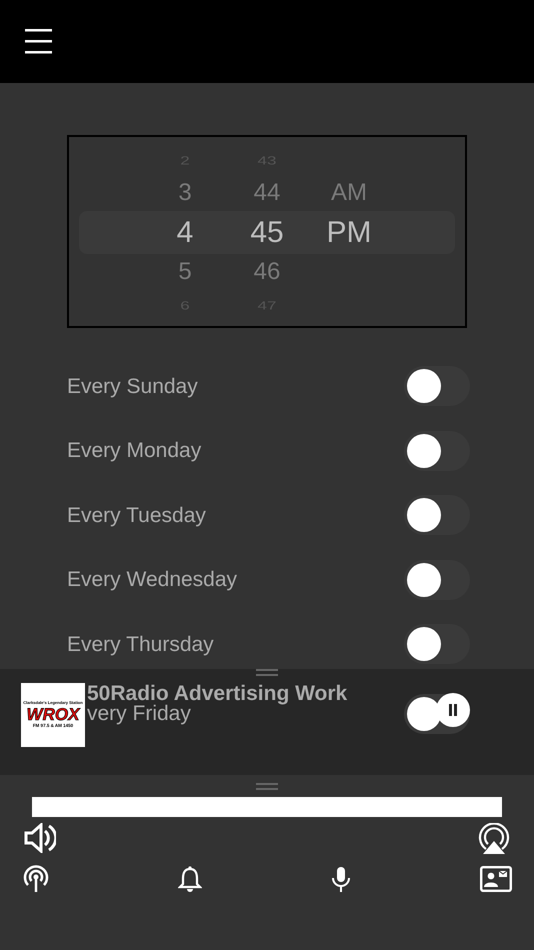 The image size is (534, 950). Describe the element at coordinates (494, 839) in the screenshot. I see `airplay-icon` at that location.